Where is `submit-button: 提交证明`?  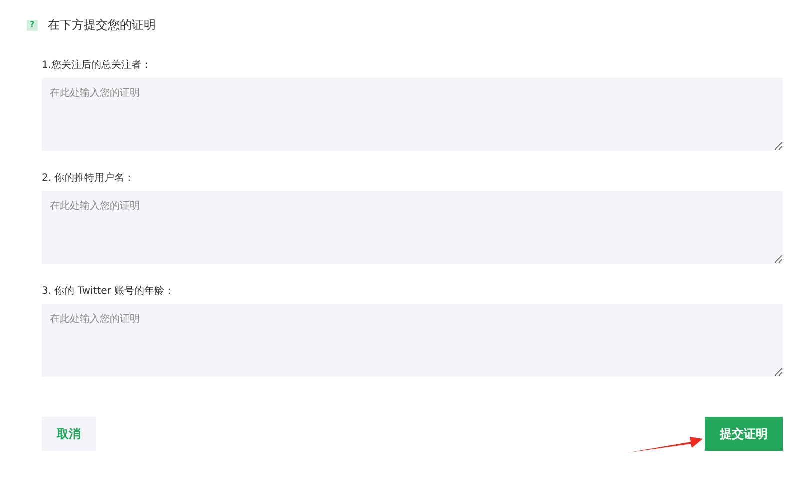 submit-button: 提交证明 is located at coordinates (744, 434).